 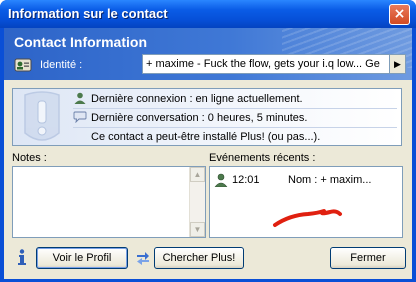 I want to click on identity-scroll-arrow-button: ▶, so click(x=398, y=64).